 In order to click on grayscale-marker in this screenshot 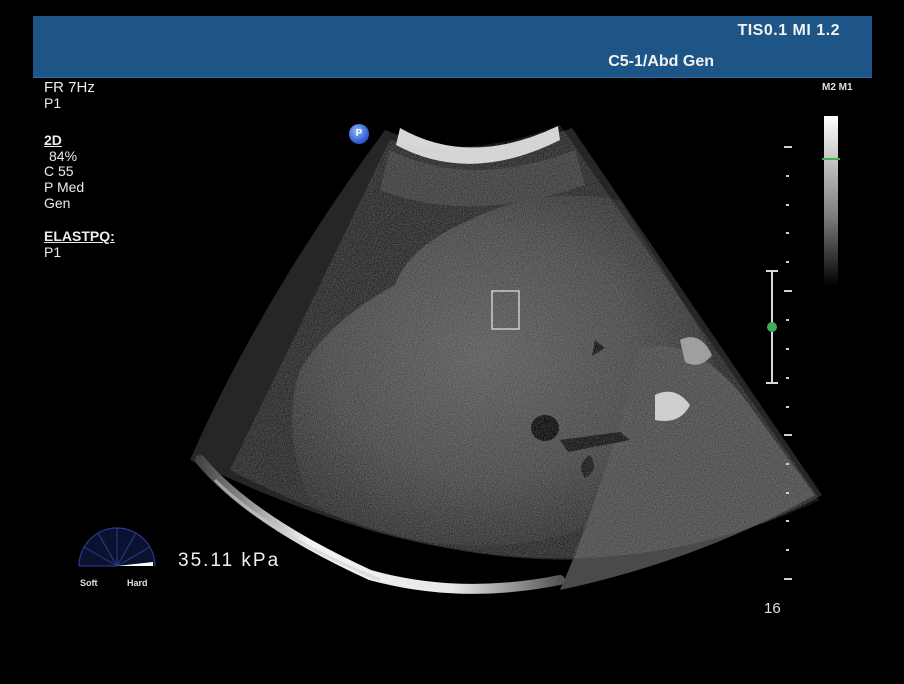, I will do `click(831, 159)`.